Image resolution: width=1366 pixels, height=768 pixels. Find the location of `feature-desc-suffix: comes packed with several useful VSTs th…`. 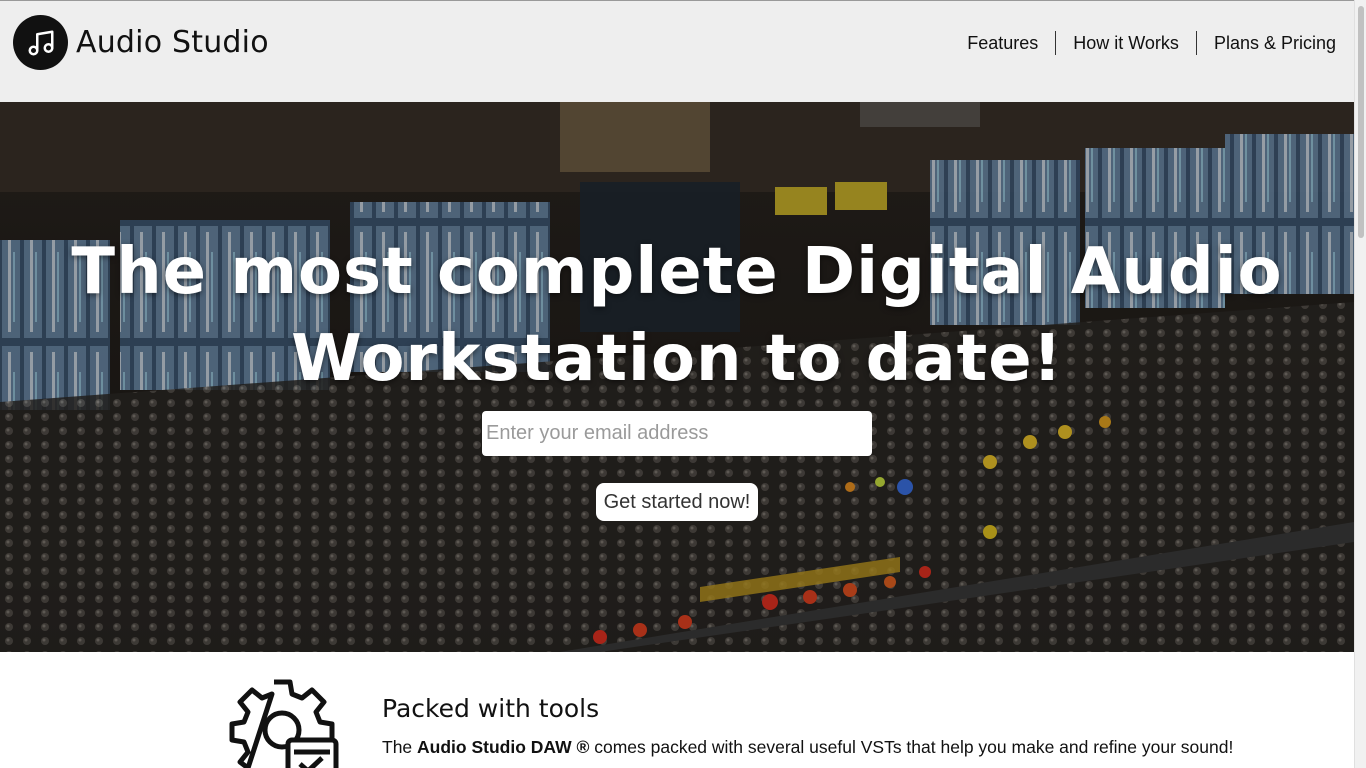

feature-desc-suffix: comes packed with several useful VSTs th… is located at coordinates (911, 747).